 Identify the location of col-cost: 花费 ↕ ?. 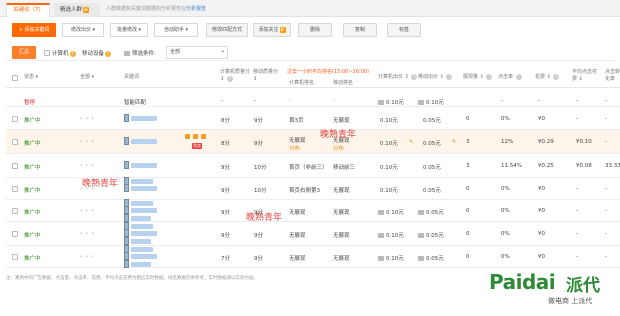
(547, 77).